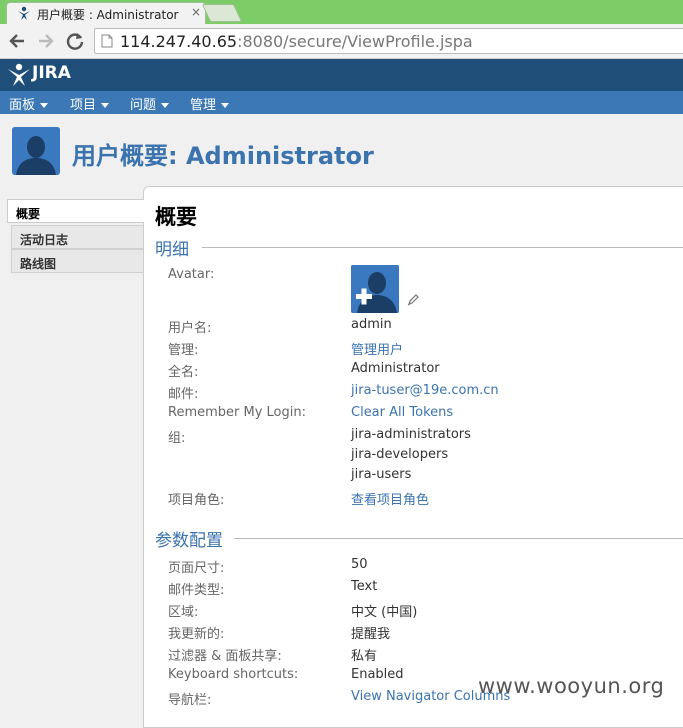 This screenshot has height=728, width=683. What do you see at coordinates (183, 372) in the screenshot?
I see `fullname-label: 全名:` at bounding box center [183, 372].